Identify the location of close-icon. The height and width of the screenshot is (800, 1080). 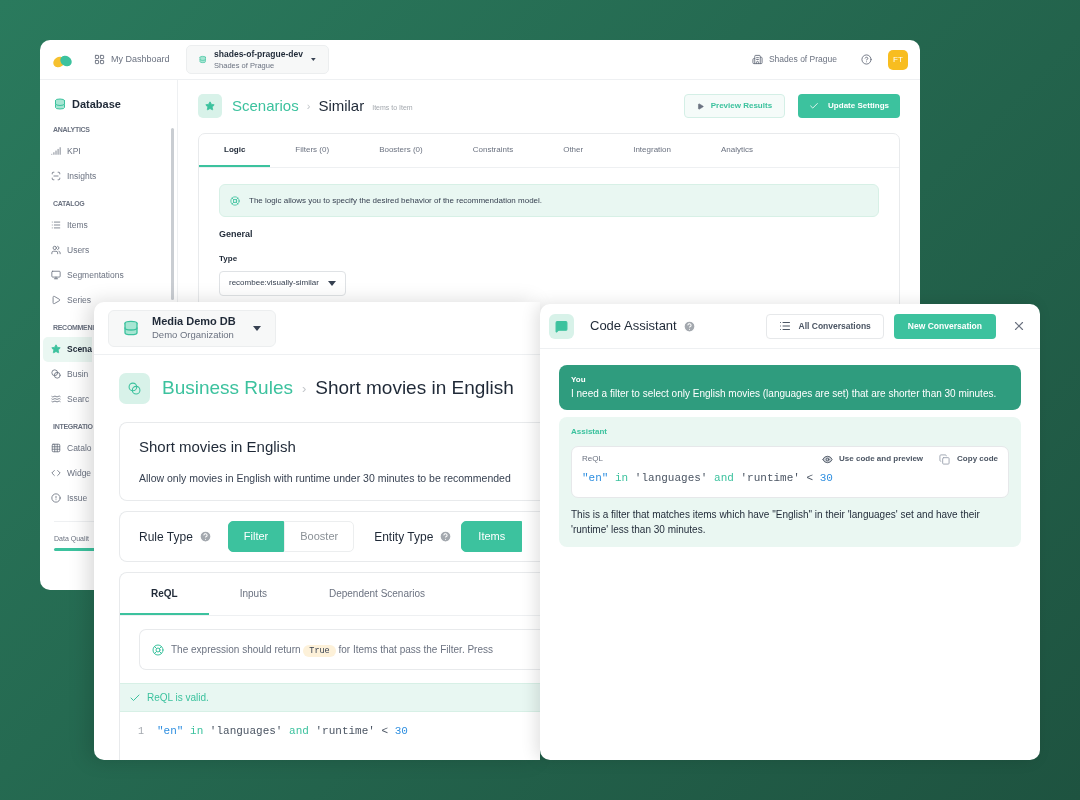
(1019, 326).